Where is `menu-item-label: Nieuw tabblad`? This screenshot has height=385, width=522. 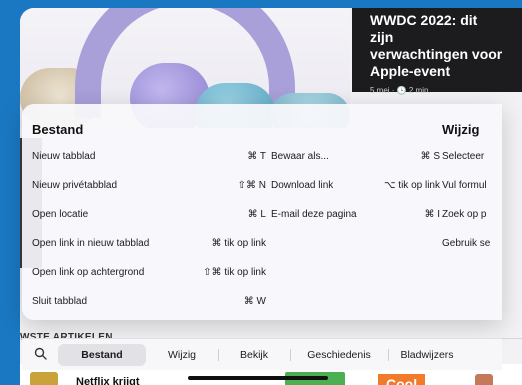
menu-item-label: Nieuw tabblad is located at coordinates (64, 156).